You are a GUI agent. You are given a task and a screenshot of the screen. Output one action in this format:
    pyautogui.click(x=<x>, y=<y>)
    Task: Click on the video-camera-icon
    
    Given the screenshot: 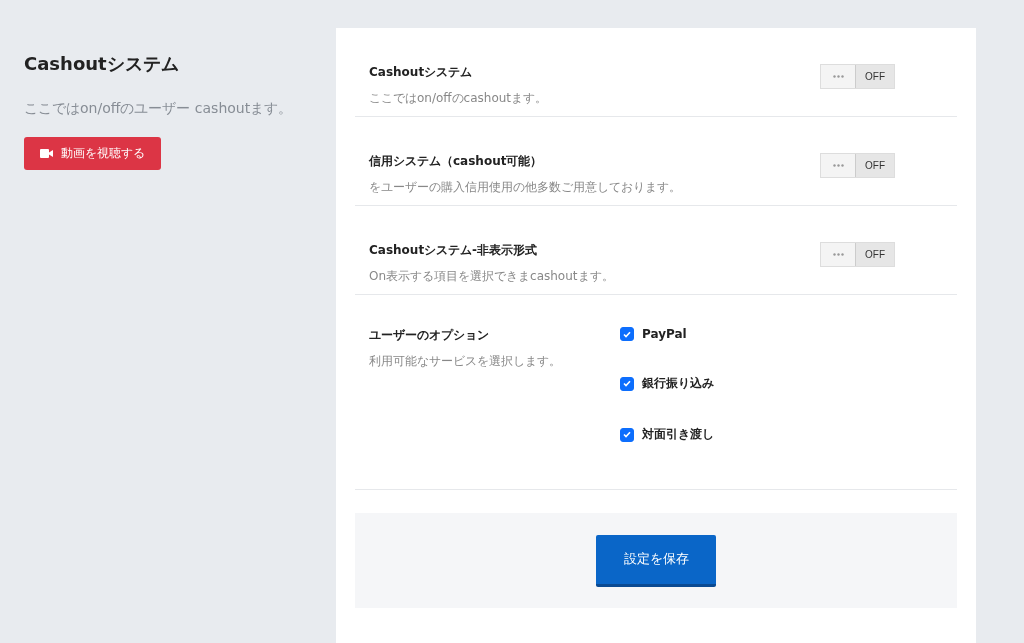 What is the action you would take?
    pyautogui.click(x=46, y=153)
    